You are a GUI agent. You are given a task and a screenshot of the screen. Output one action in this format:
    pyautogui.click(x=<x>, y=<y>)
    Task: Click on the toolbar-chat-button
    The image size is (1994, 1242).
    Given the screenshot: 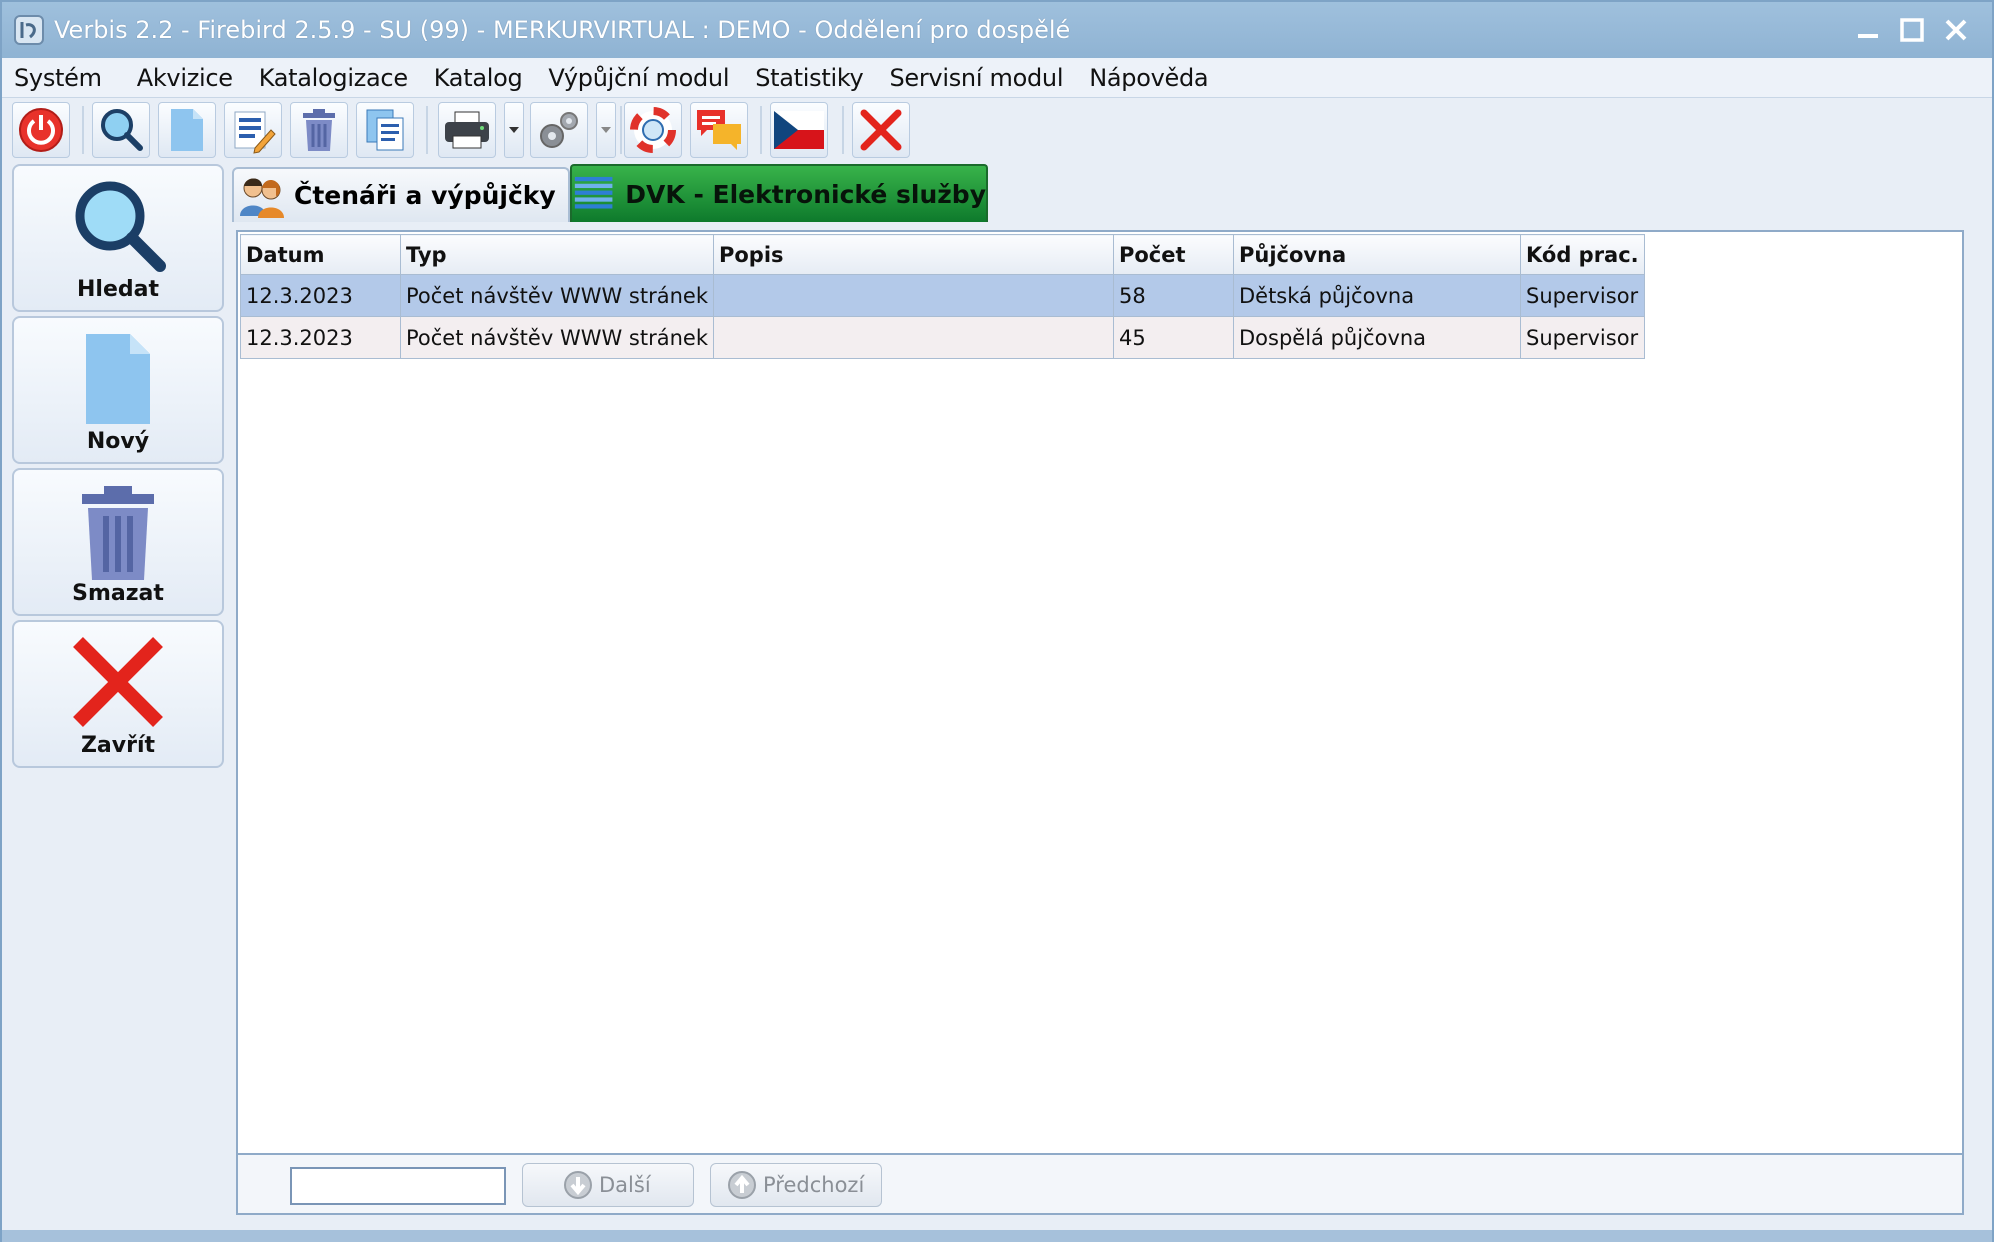 What is the action you would take?
    pyautogui.click(x=719, y=130)
    